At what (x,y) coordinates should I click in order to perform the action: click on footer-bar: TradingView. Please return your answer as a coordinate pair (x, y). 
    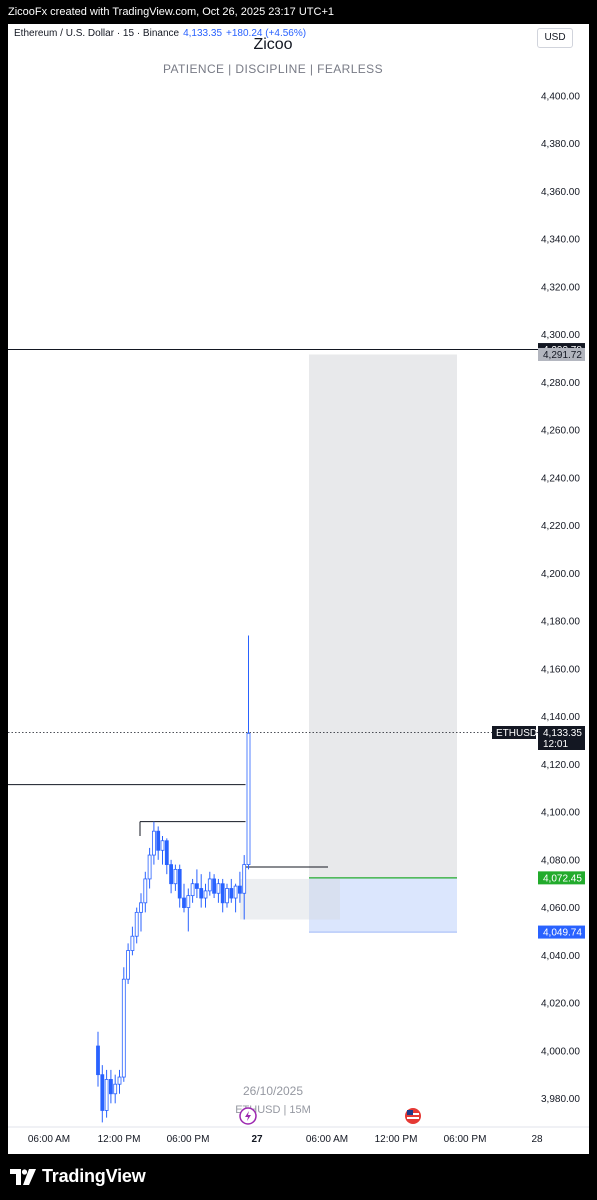
    Looking at the image, I should click on (298, 1177).